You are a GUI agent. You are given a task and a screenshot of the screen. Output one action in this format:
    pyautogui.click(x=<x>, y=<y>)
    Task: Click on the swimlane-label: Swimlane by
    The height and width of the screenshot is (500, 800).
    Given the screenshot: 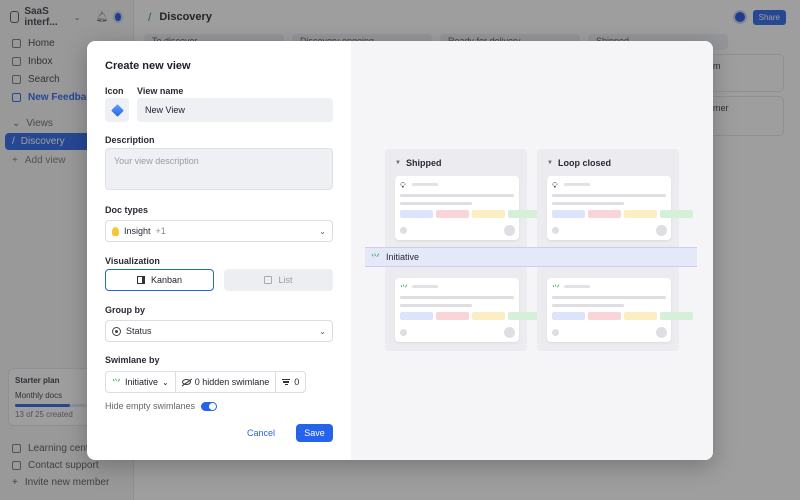 What is the action you would take?
    pyautogui.click(x=132, y=360)
    